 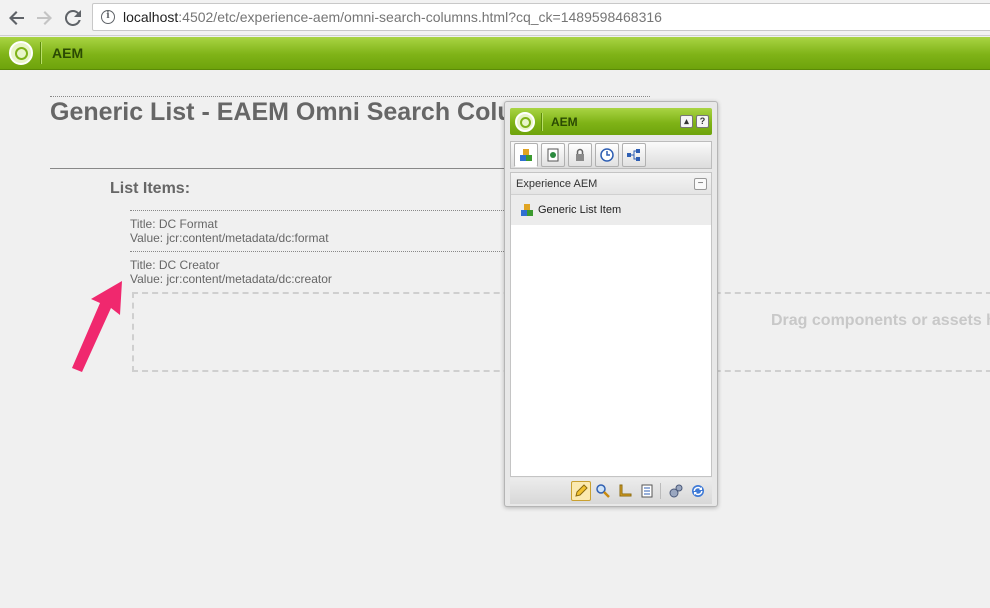 I want to click on magnifier-icon, so click(x=603, y=491).